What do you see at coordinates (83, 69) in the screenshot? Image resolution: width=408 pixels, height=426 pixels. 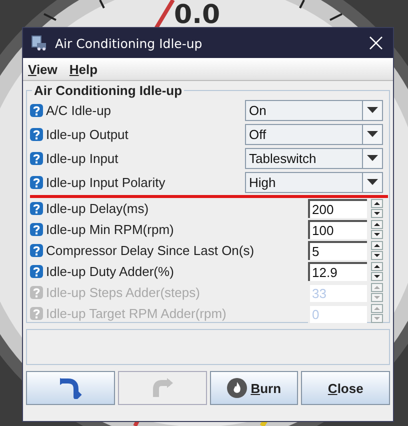 I see `menu-item: Help` at bounding box center [83, 69].